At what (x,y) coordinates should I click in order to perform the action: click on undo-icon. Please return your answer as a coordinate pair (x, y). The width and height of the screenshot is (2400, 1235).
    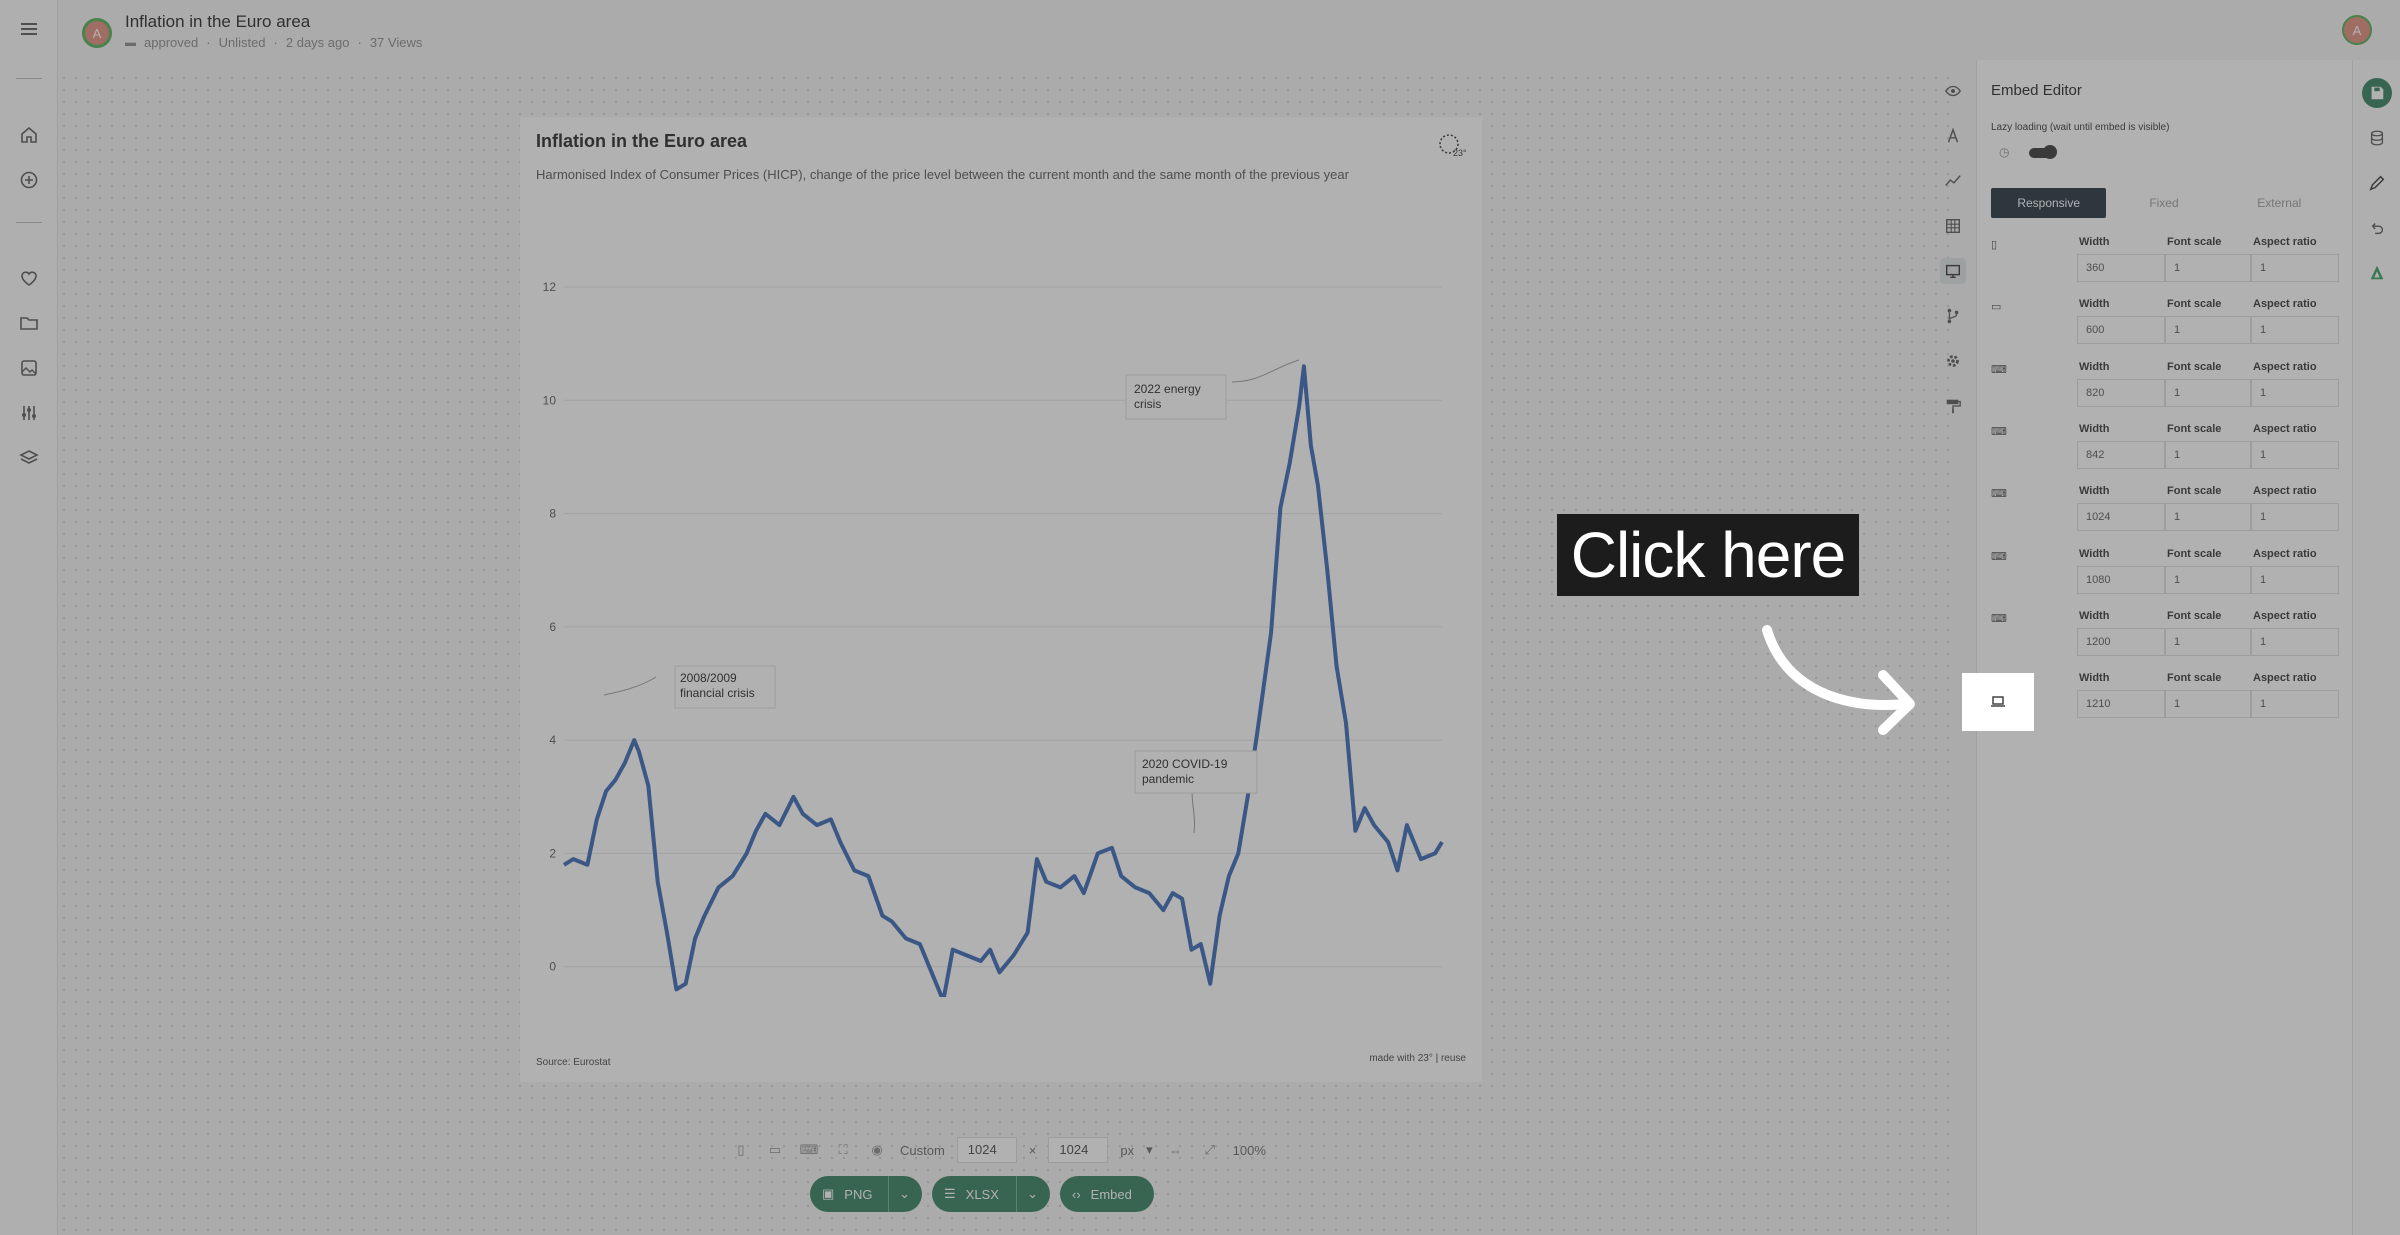
    Looking at the image, I should click on (2377, 228).